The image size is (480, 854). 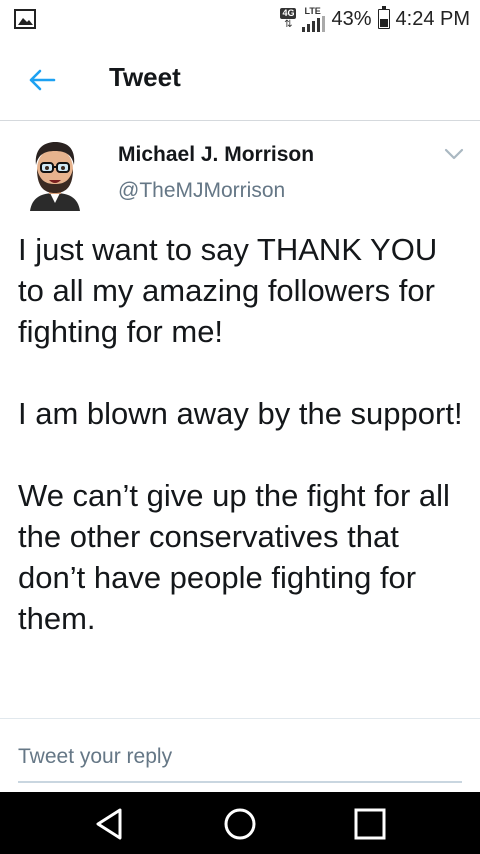 I want to click on author-handle: @TheMJMorrison, so click(x=201, y=191).